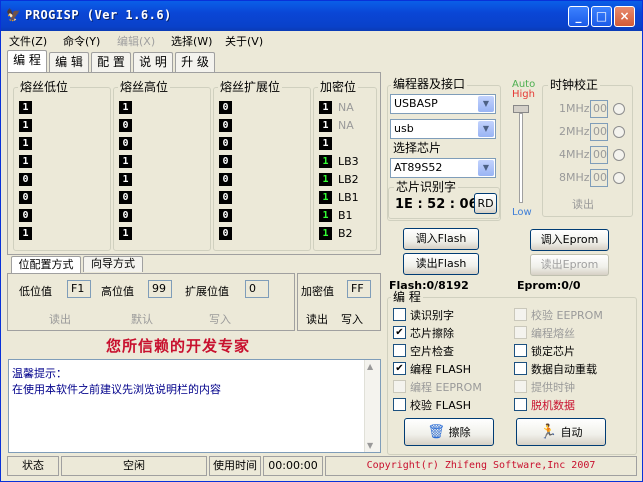 Image resolution: width=643 pixels, height=482 pixels. I want to click on scroll-up-icon: ▲, so click(370, 366).